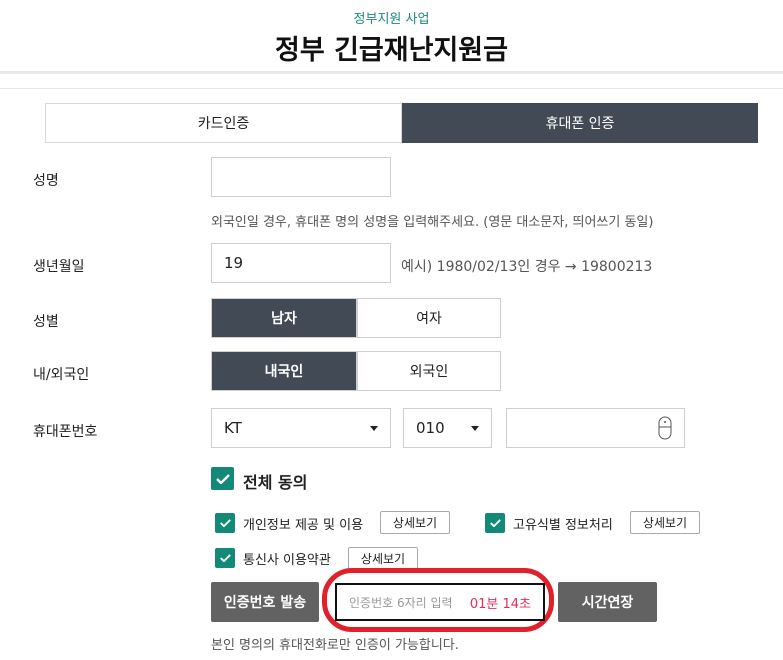 The image size is (783, 660). Describe the element at coordinates (580, 123) in the screenshot. I see `tab-phone-auth: 휴대폰 인증` at that location.